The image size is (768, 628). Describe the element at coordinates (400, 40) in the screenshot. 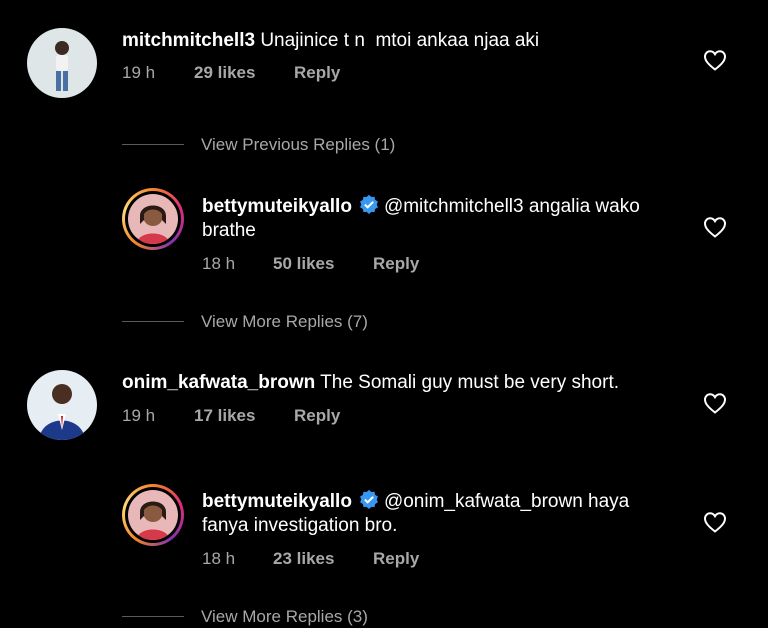

I see `comment-body: Unajinice t n mtoi ankaa njaa aki` at that location.